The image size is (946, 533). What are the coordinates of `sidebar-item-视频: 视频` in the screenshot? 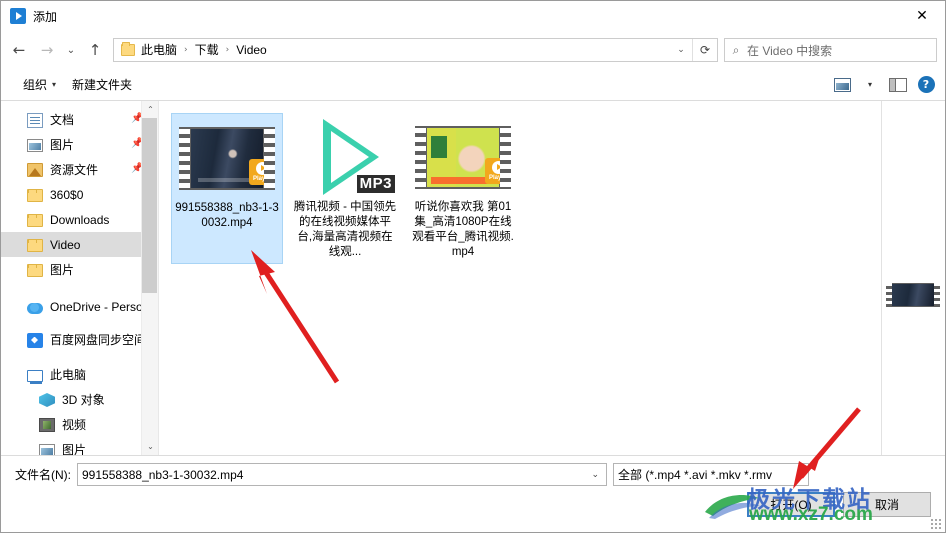 It's located at (79, 424).